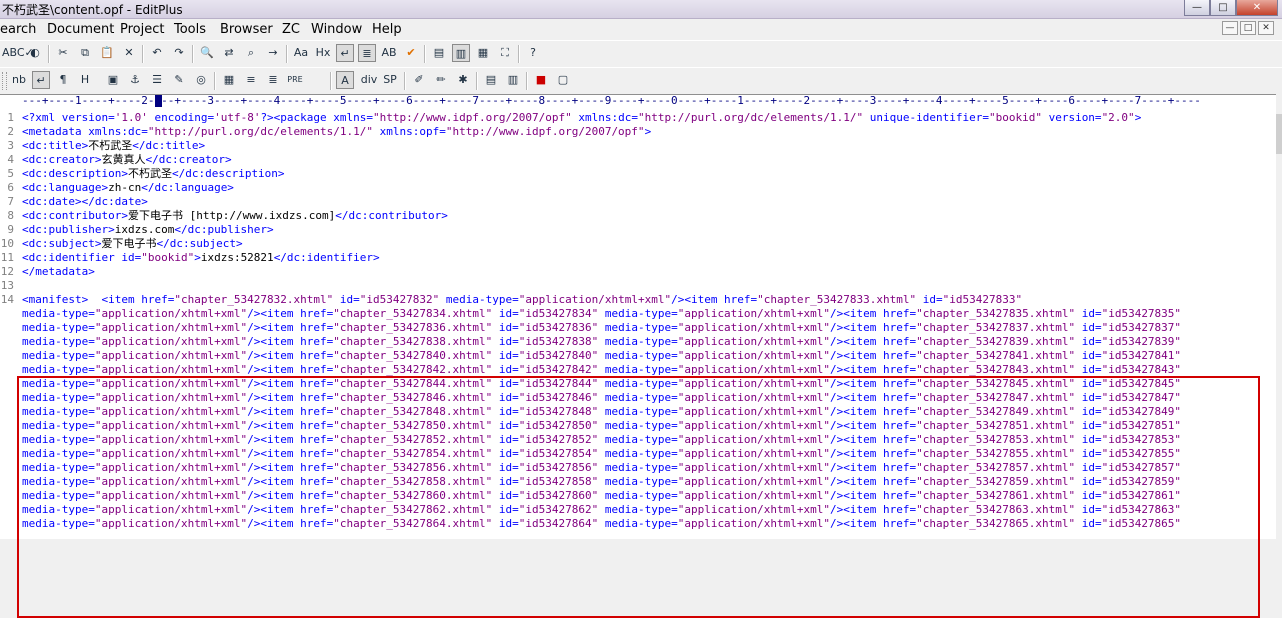 This screenshot has width=1282, height=618. Describe the element at coordinates (82, 257) in the screenshot. I see `code-token-tag: <dc:identifier id=` at that location.